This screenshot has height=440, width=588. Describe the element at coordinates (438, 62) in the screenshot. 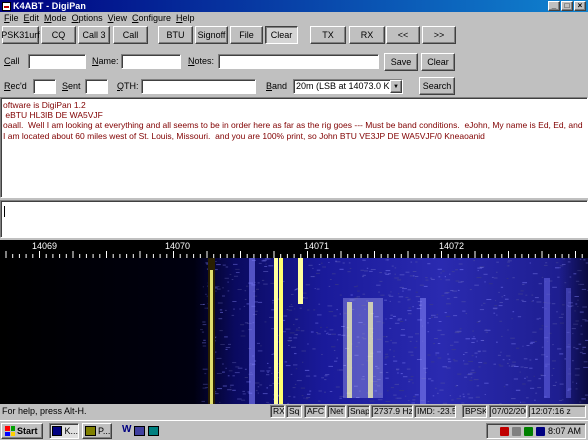

I see `clear-log-button: Clear` at that location.